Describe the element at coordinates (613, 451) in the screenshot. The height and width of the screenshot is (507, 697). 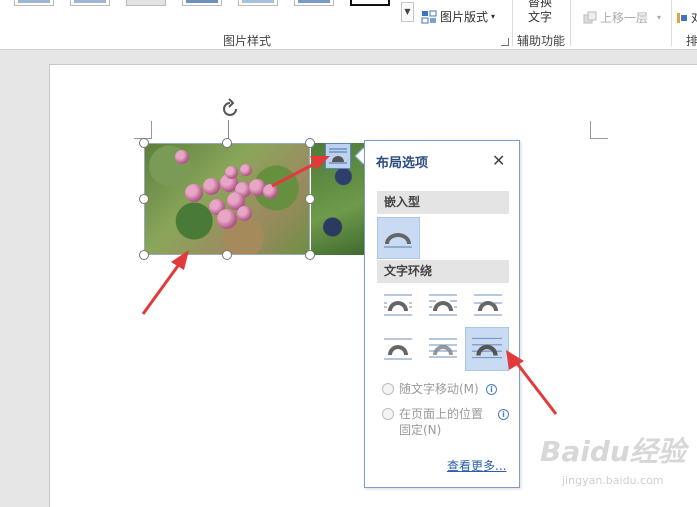
I see `watermark-brand: Baidu经验` at that location.